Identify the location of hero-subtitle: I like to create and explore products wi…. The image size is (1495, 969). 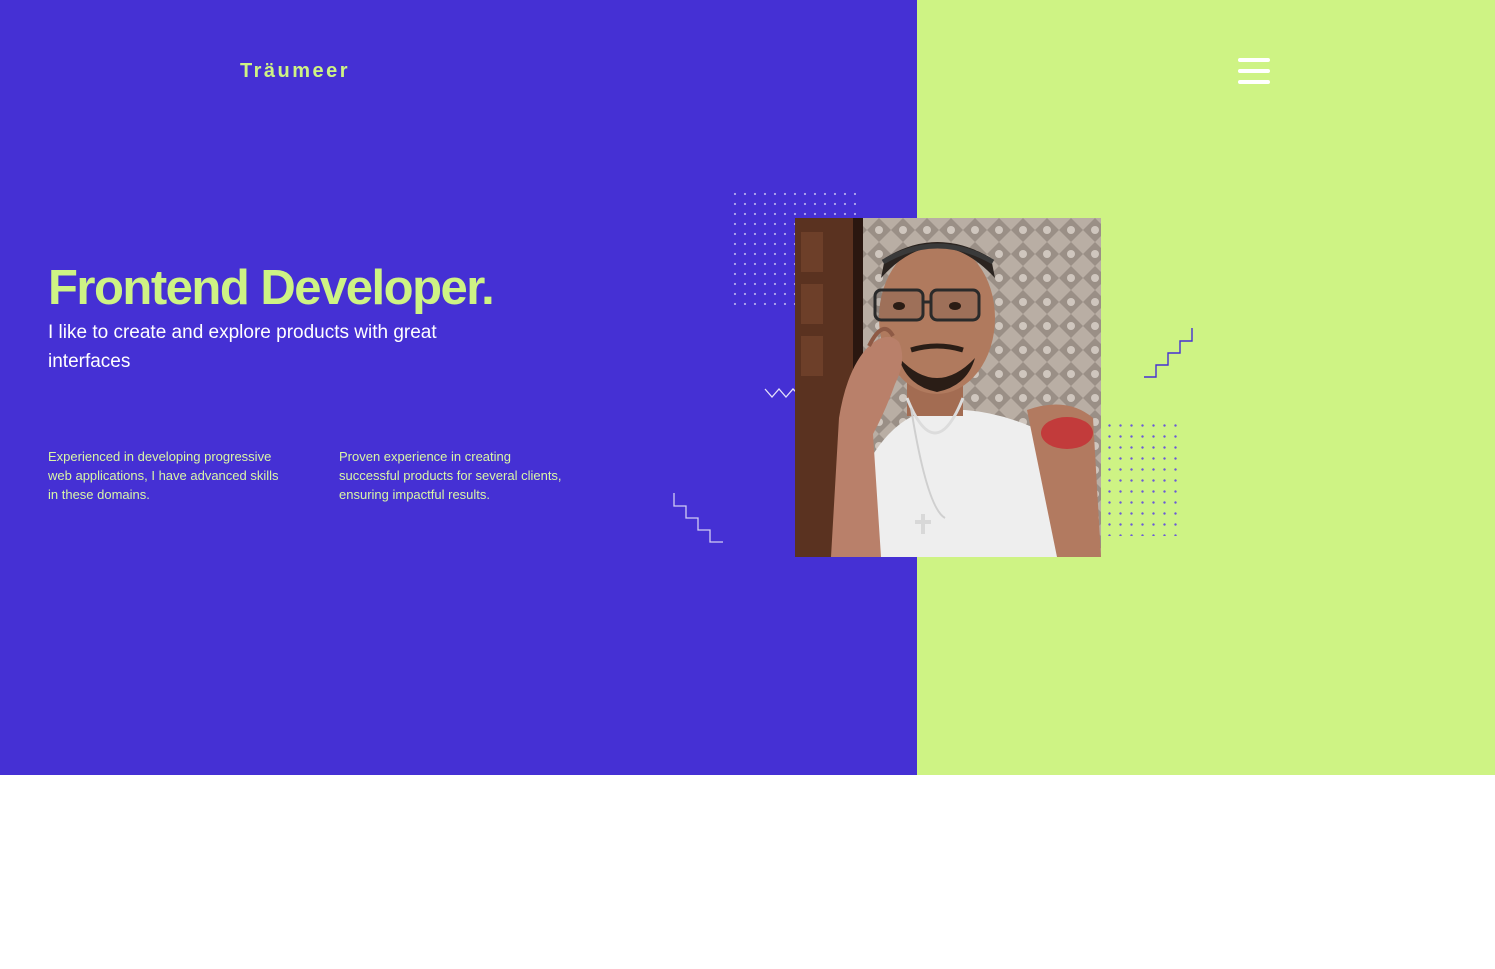
(242, 347).